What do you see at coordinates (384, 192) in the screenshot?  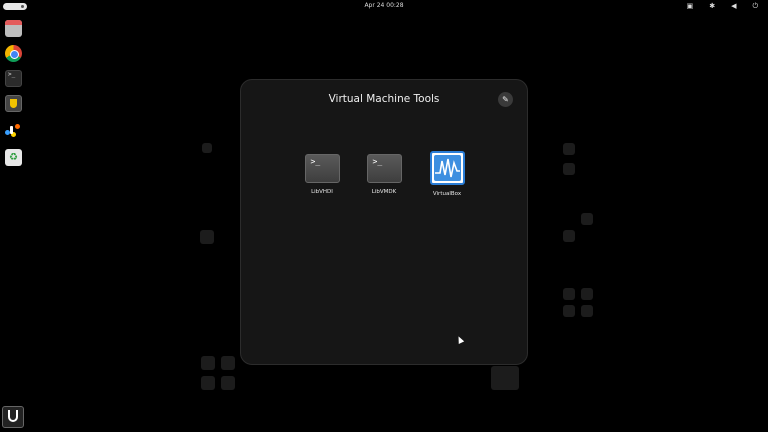 I see `app-label: LibVMDK` at bounding box center [384, 192].